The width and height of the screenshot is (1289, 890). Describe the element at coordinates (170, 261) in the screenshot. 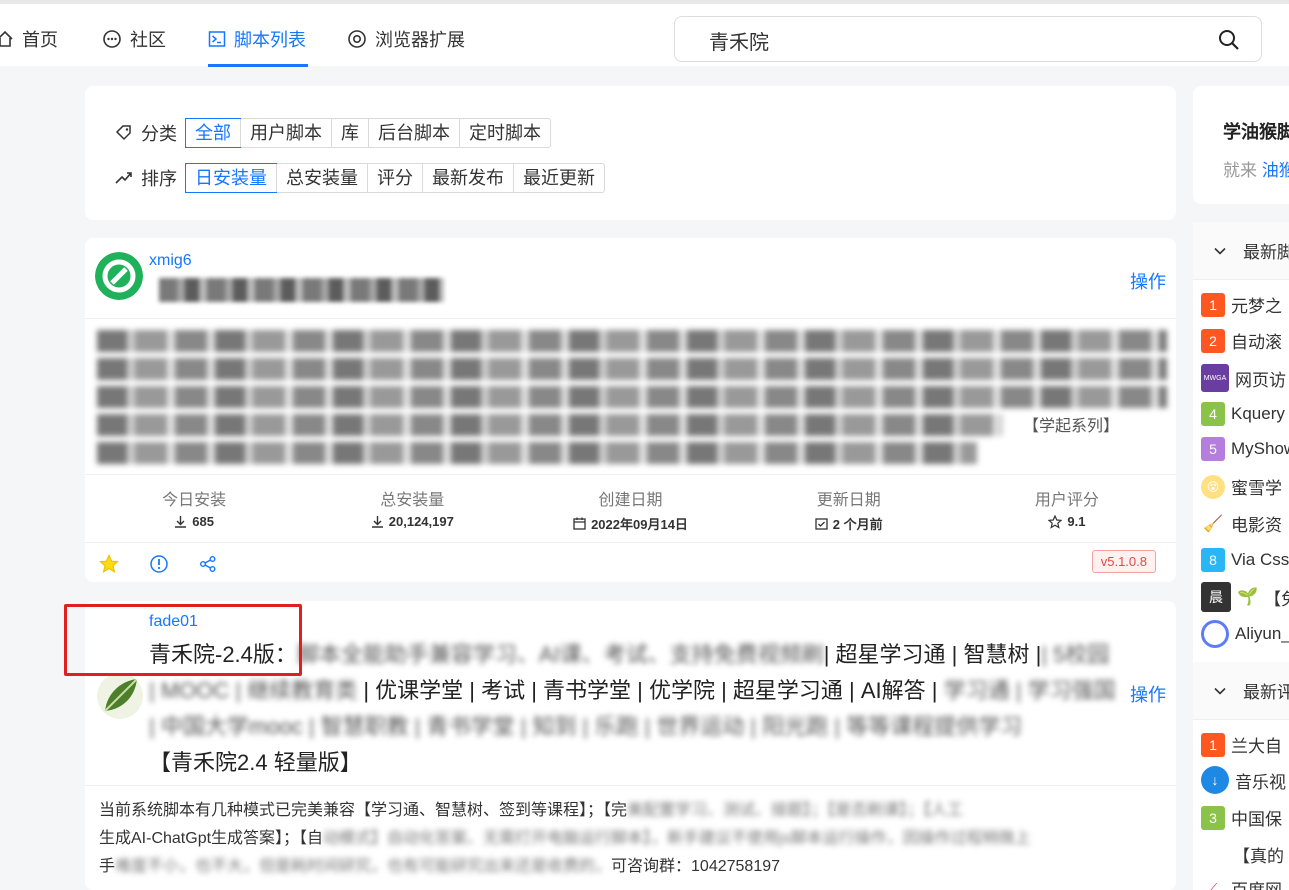

I see `author-link: xmig6` at that location.